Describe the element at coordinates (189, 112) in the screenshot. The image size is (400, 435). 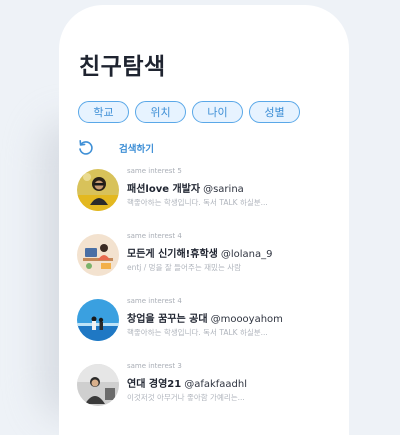
I see `filter-bar: 학교 위치 나이 성별` at that location.